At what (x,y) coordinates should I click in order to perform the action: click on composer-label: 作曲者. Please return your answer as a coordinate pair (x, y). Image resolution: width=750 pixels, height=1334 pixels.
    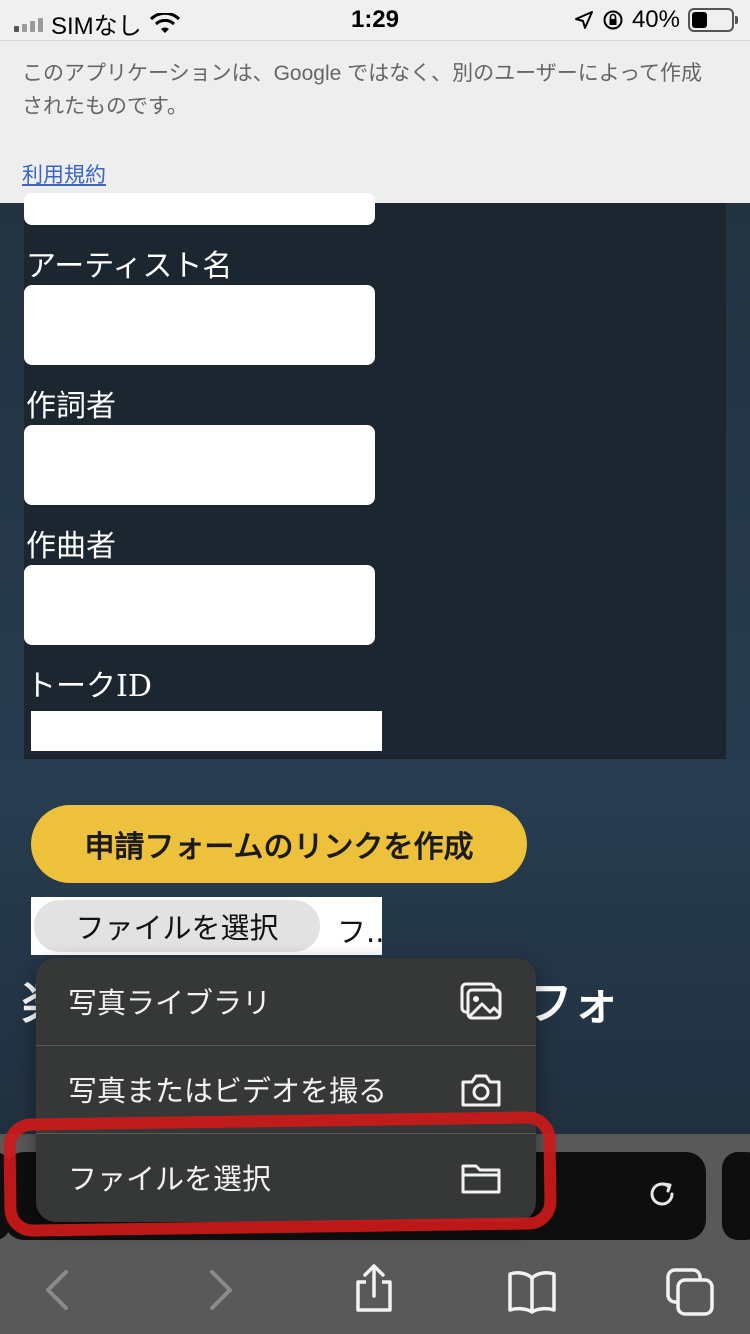
    Looking at the image, I should click on (71, 546).